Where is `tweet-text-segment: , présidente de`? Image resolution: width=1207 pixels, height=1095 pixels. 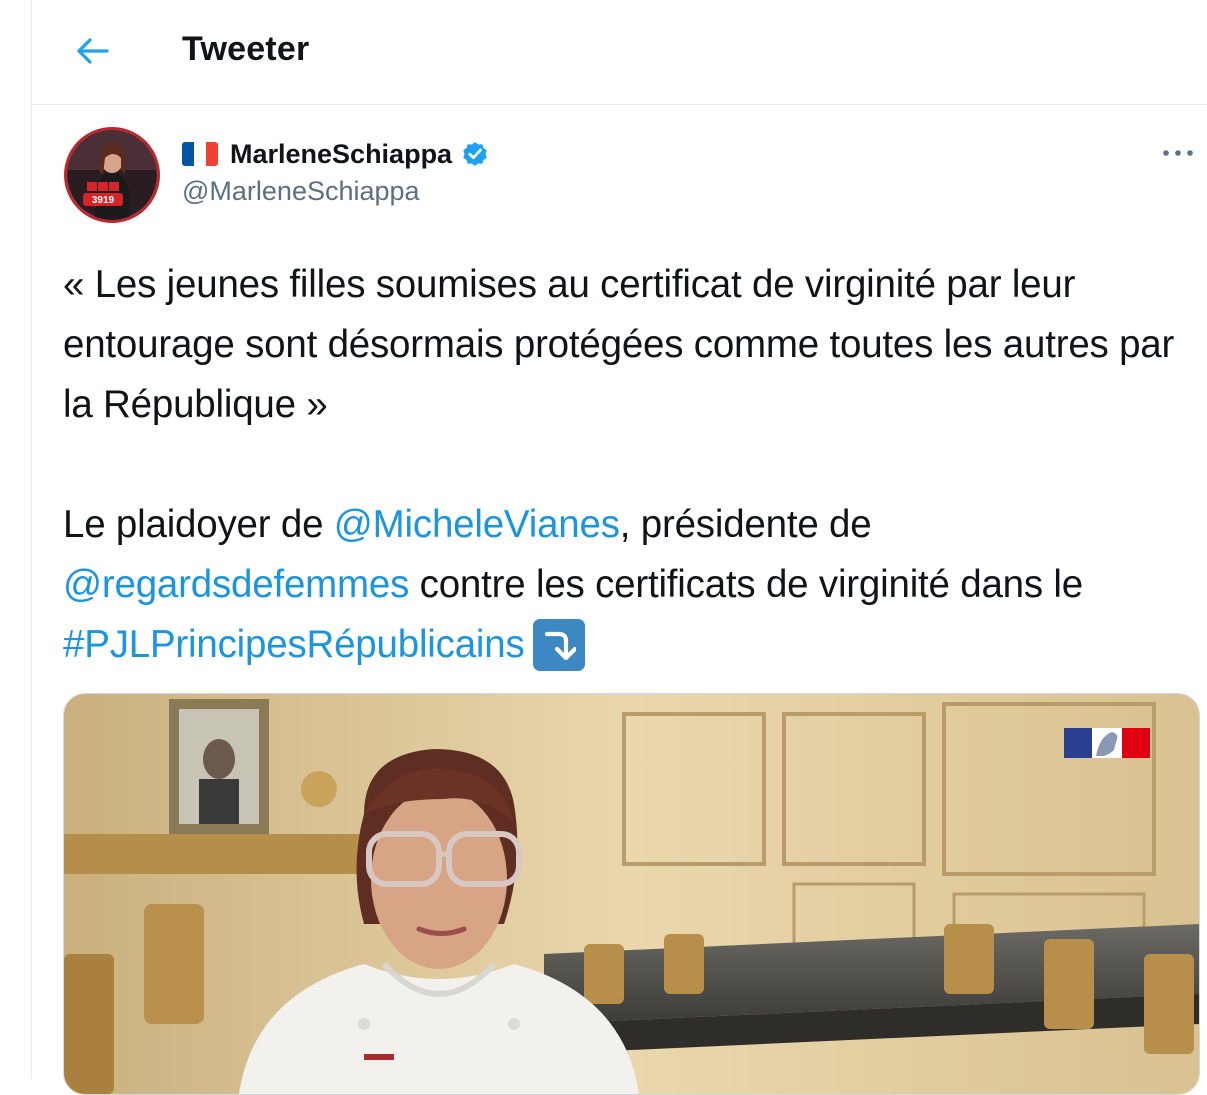
tweet-text-segment: , présidente de is located at coordinates (745, 524).